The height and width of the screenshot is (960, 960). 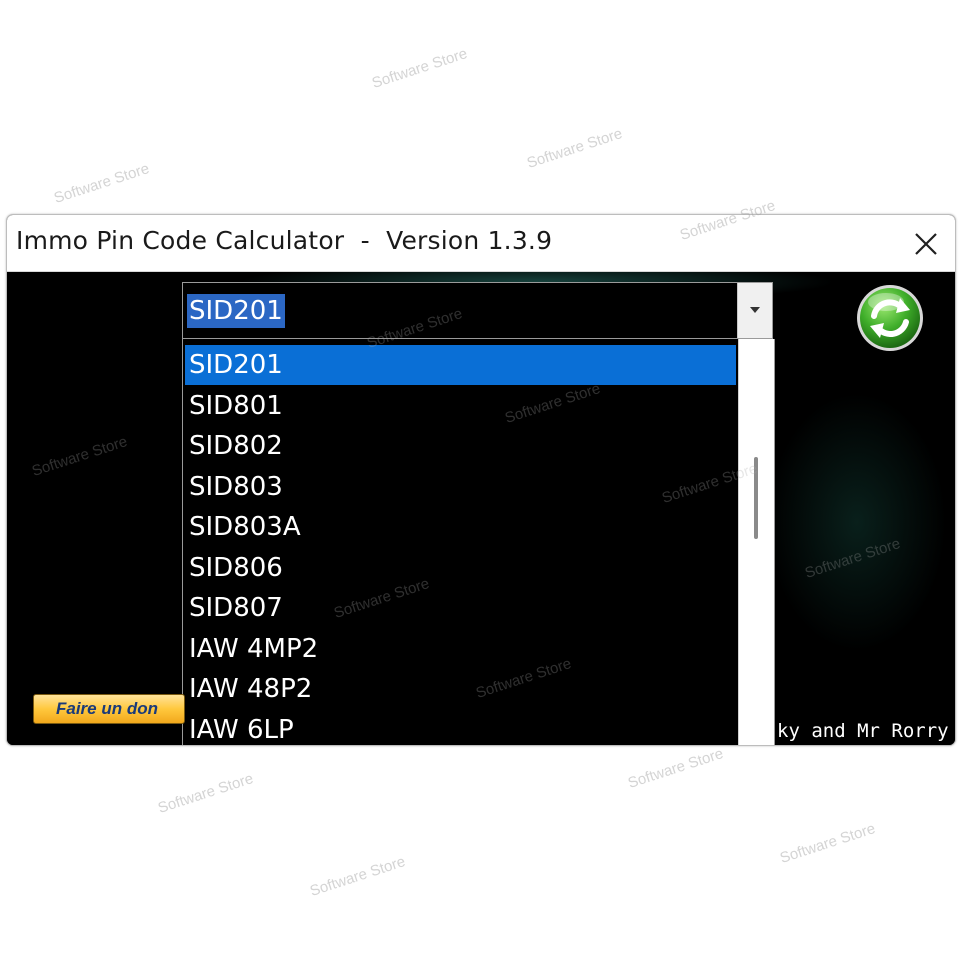 What do you see at coordinates (460, 568) in the screenshot?
I see `dropdown-option: SID806` at bounding box center [460, 568].